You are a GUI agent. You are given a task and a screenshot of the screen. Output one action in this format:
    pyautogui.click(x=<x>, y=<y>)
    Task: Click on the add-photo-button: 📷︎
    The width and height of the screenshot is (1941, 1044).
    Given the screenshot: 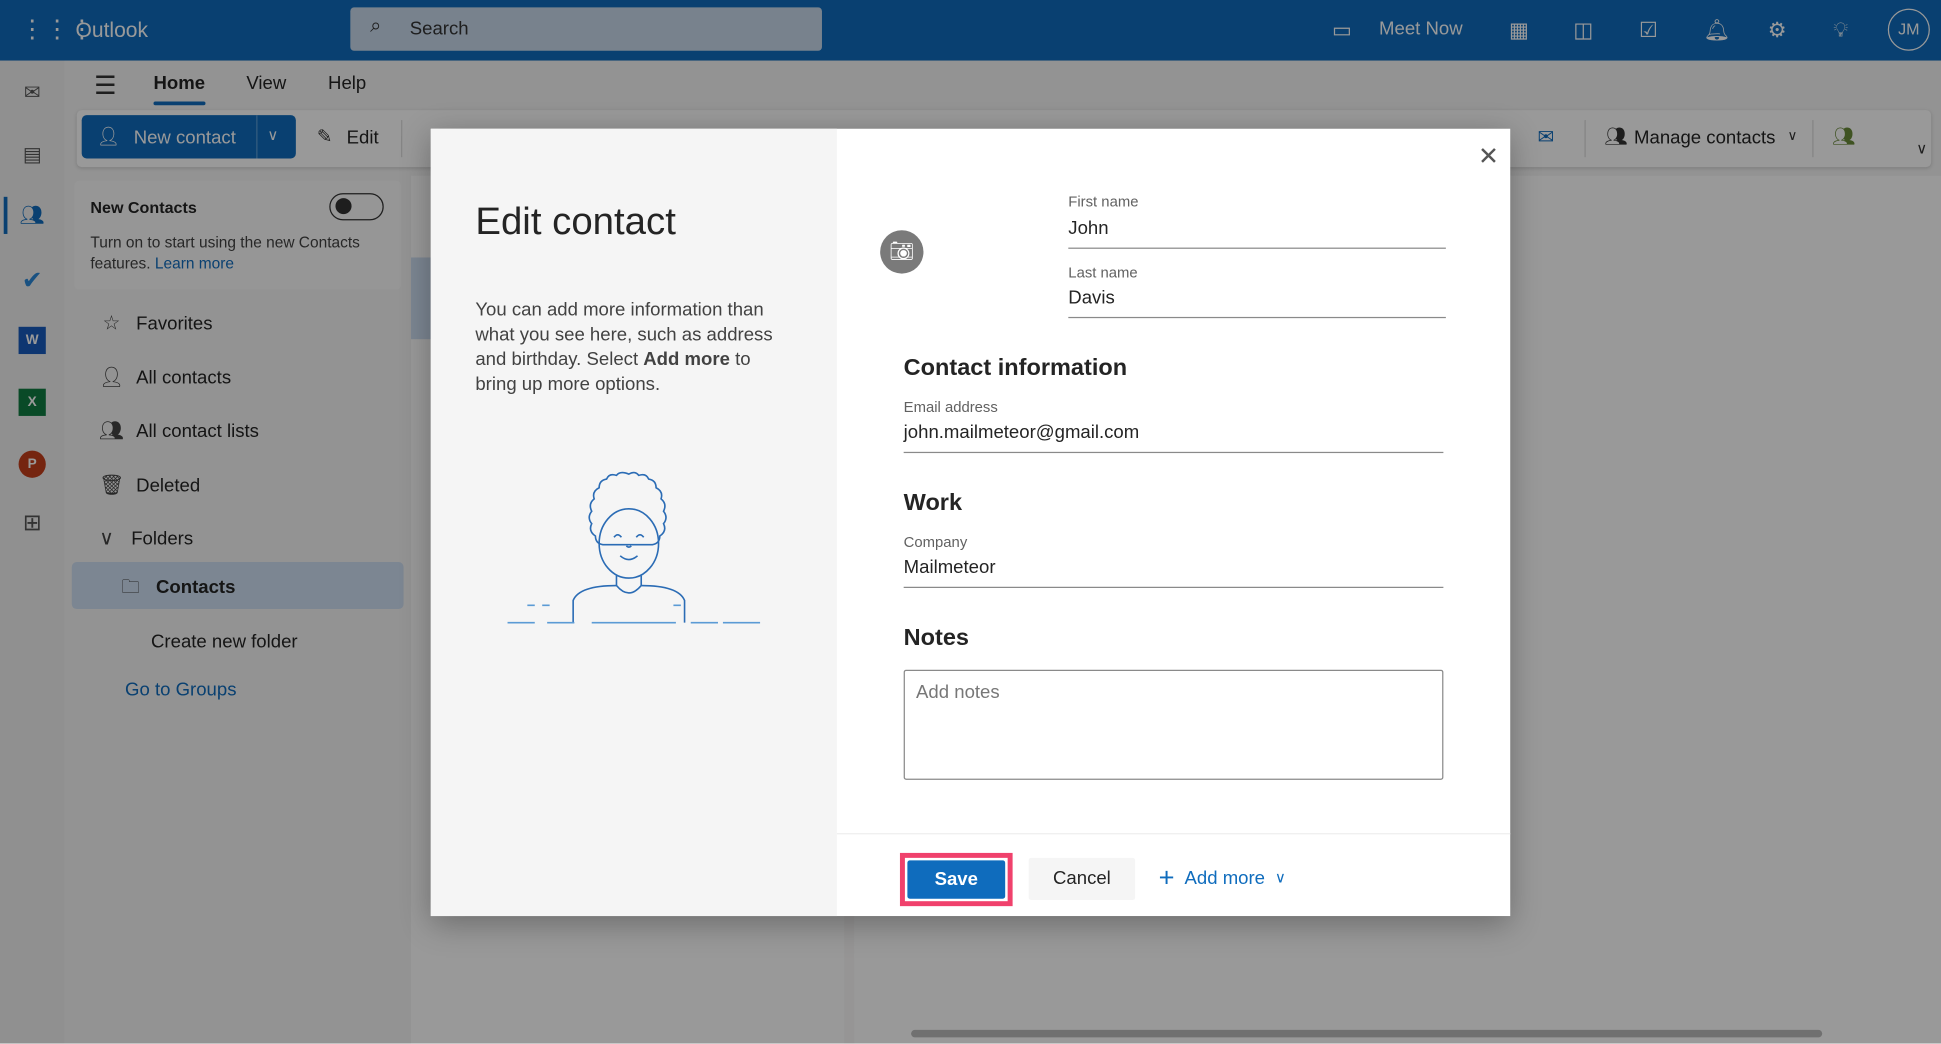 What is the action you would take?
    pyautogui.click(x=902, y=252)
    